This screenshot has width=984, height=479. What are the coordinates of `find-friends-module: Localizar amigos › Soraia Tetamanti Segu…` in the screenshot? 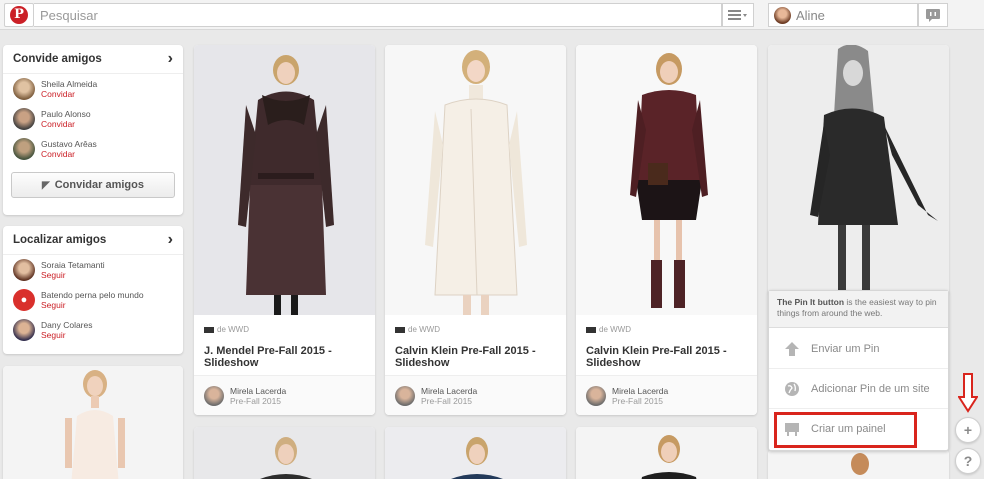 It's located at (93, 290).